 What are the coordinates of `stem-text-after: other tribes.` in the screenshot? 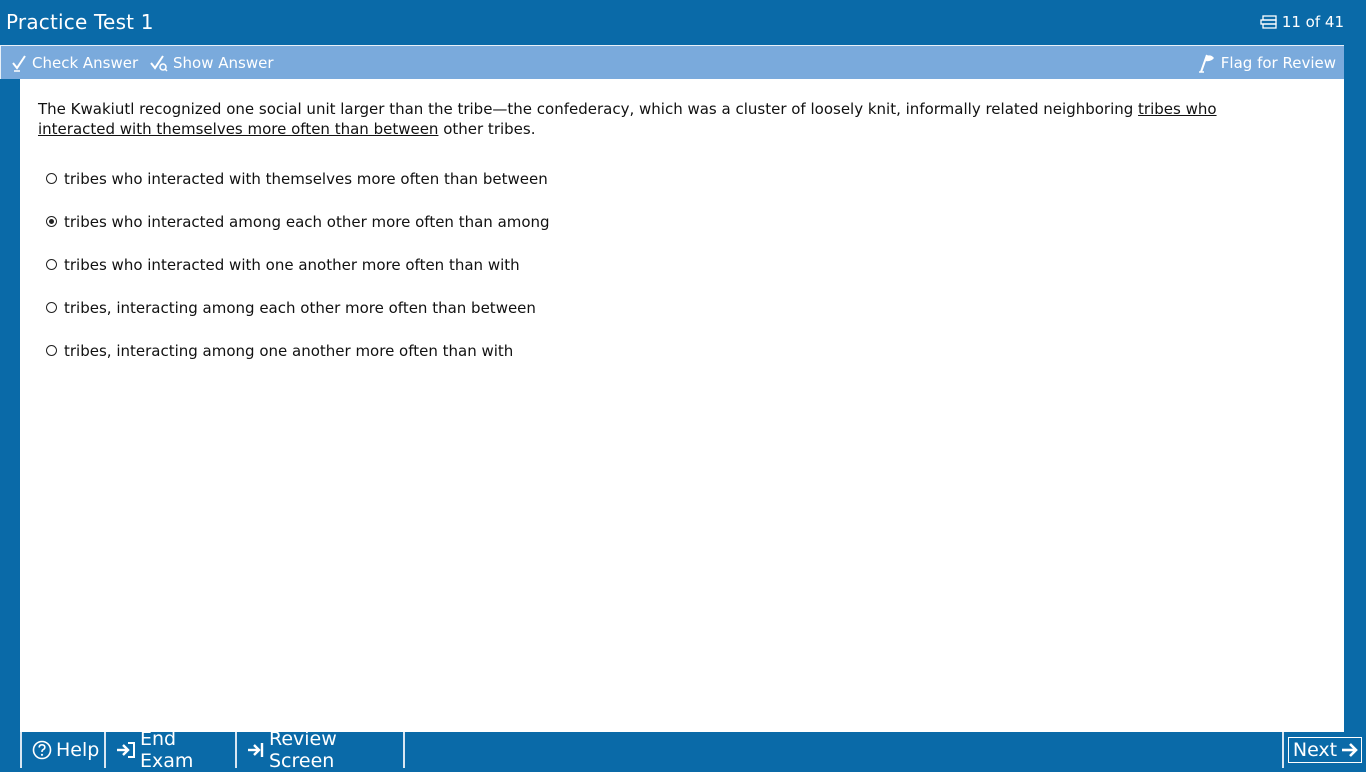 It's located at (487, 129).